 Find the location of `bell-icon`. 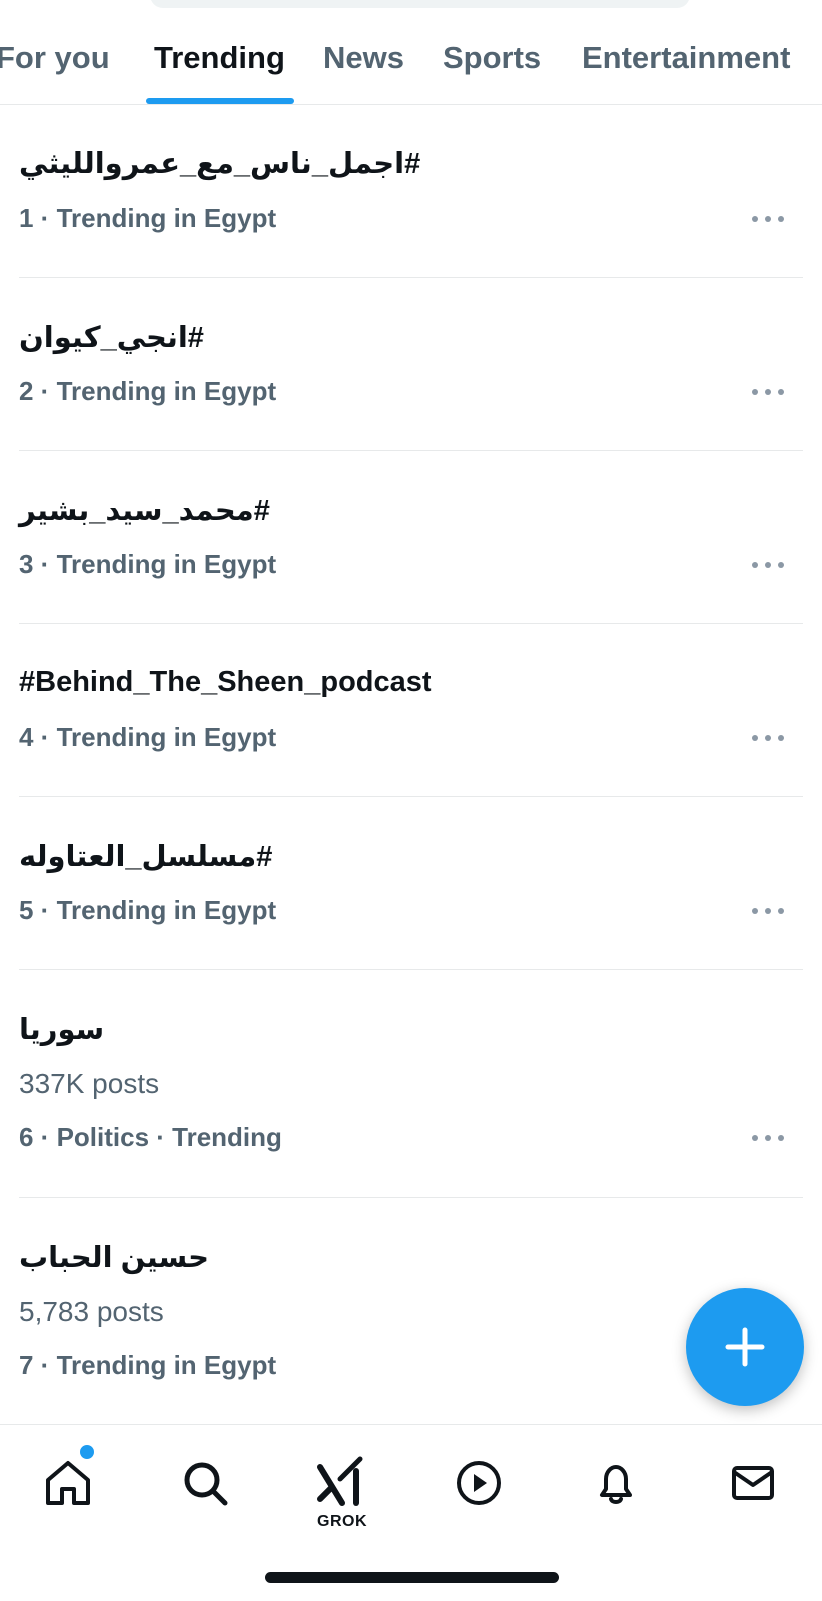

bell-icon is located at coordinates (616, 1484).